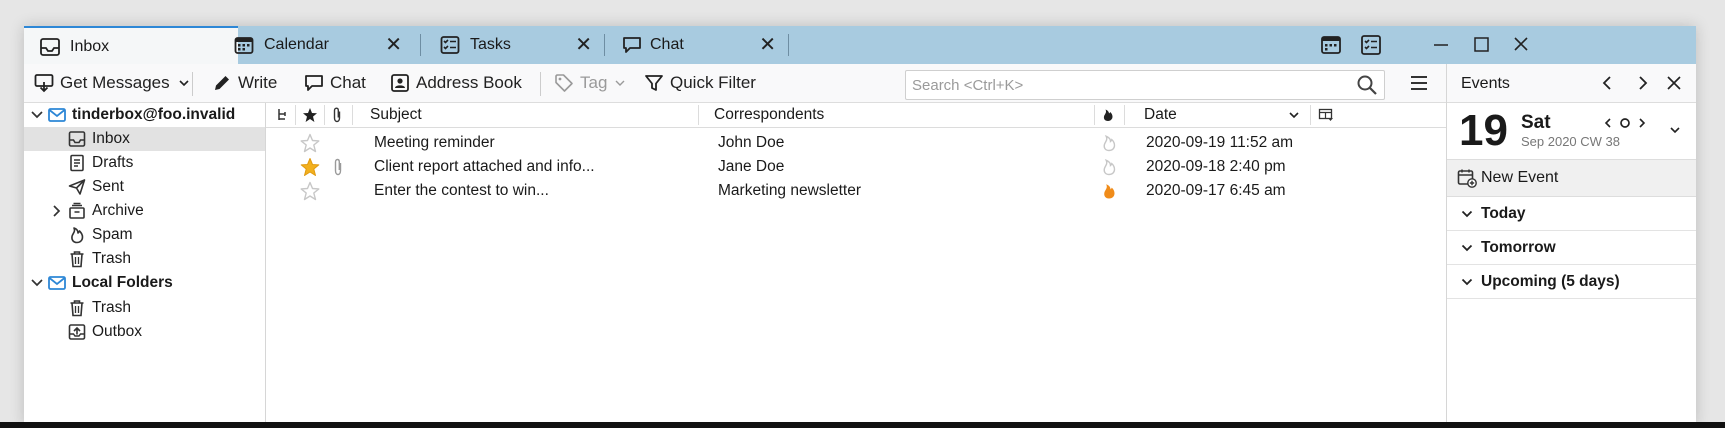 The image size is (1725, 428). Describe the element at coordinates (222, 83) in the screenshot. I see `pencil-icon` at that location.